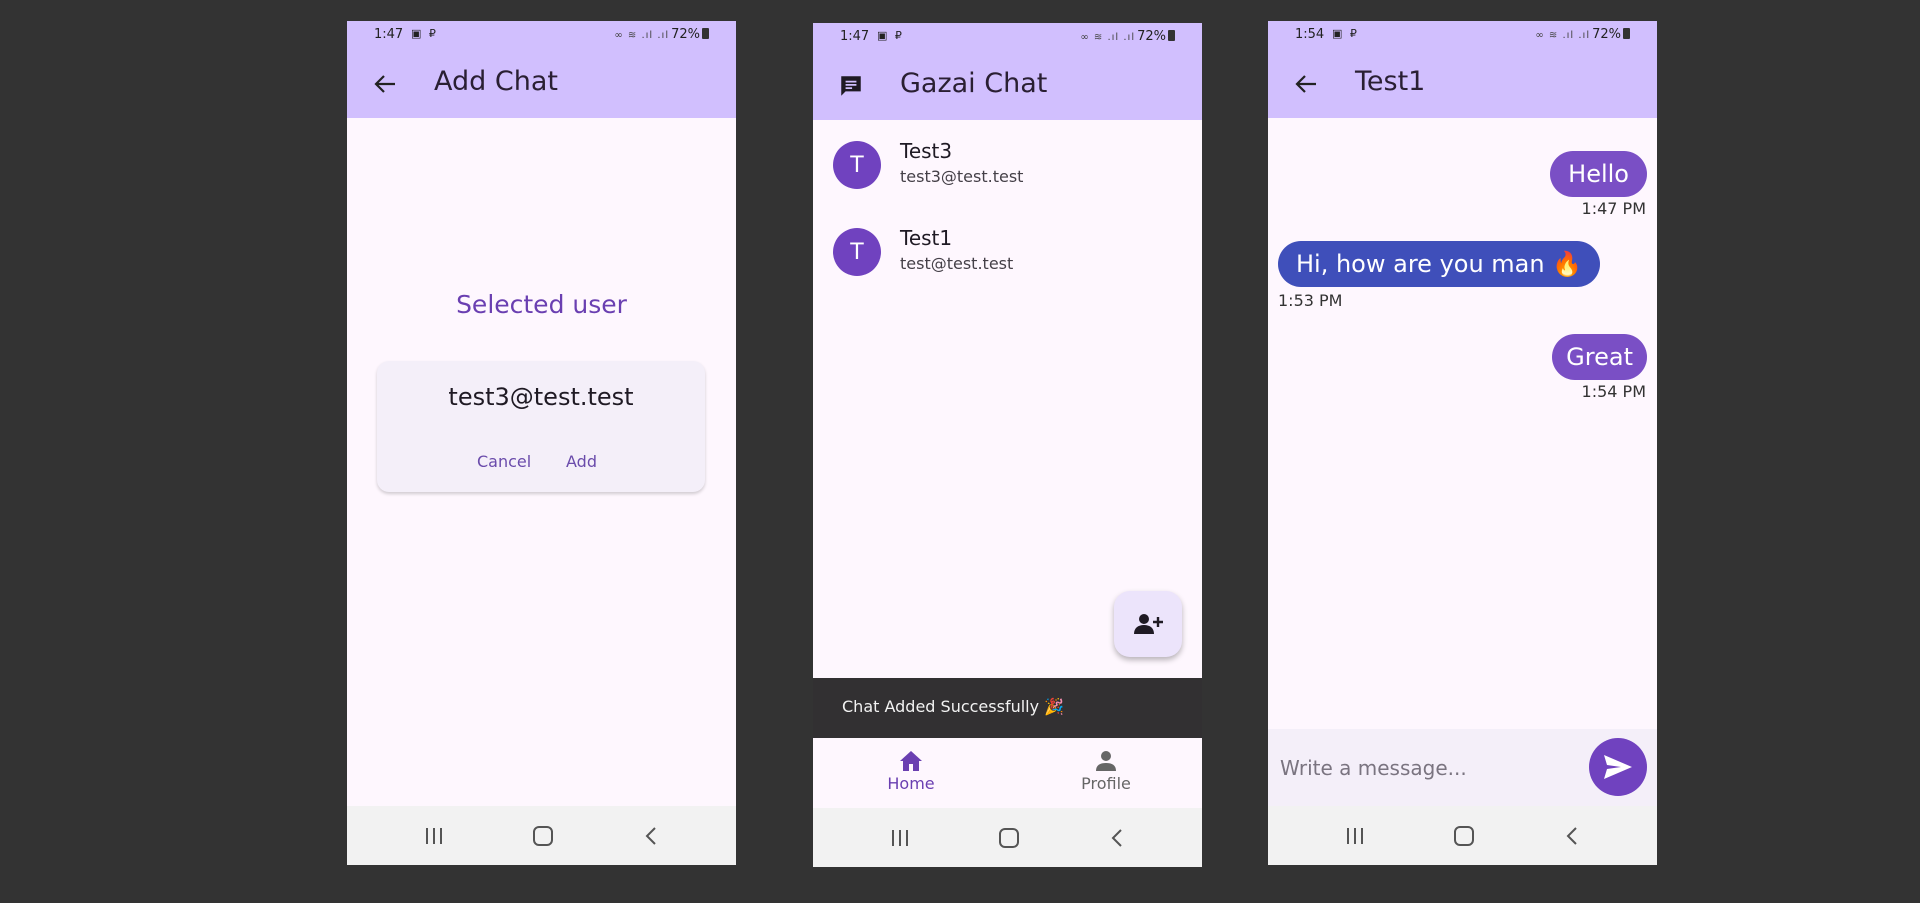 Image resolution: width=1920 pixels, height=903 pixels. What do you see at coordinates (541, 397) in the screenshot?
I see `selected-user-email: test3@test.test` at bounding box center [541, 397].